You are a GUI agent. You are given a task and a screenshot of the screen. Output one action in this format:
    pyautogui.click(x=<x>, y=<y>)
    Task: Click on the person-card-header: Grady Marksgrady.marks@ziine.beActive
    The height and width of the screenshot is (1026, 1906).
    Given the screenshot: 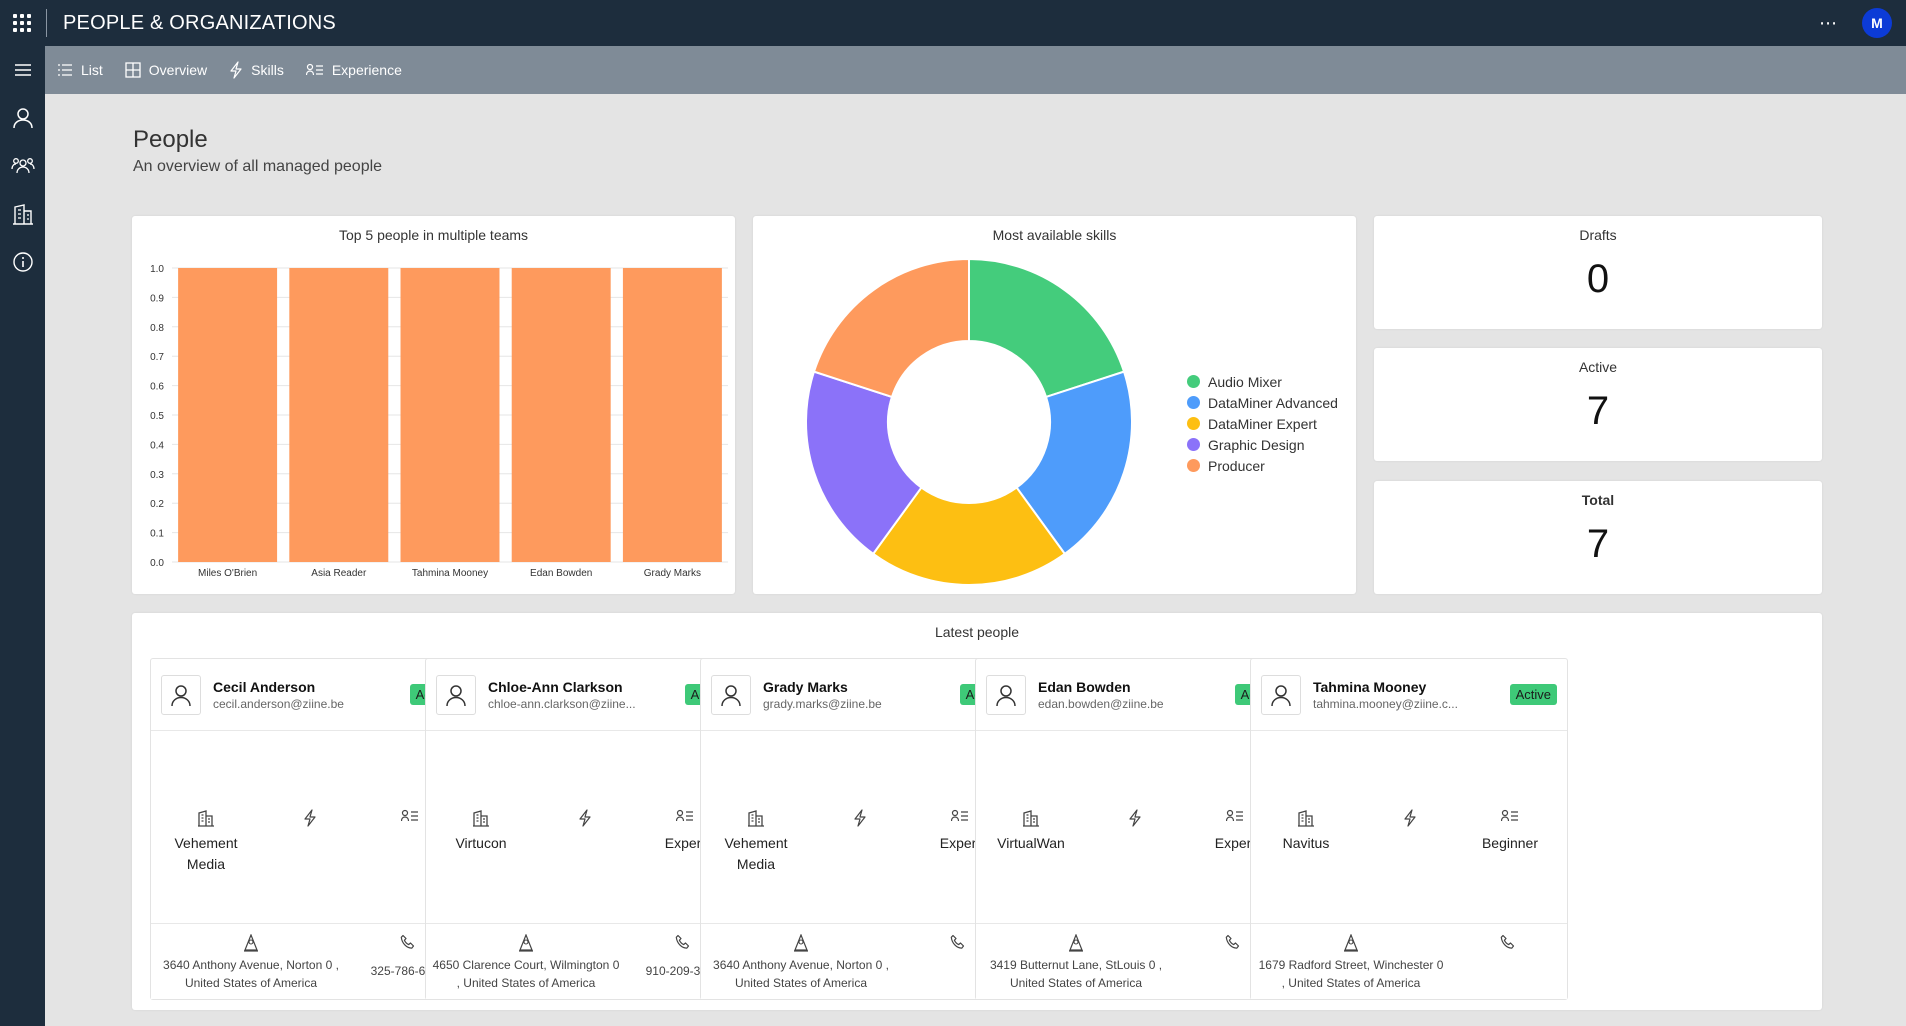 What is the action you would take?
    pyautogui.click(x=859, y=695)
    